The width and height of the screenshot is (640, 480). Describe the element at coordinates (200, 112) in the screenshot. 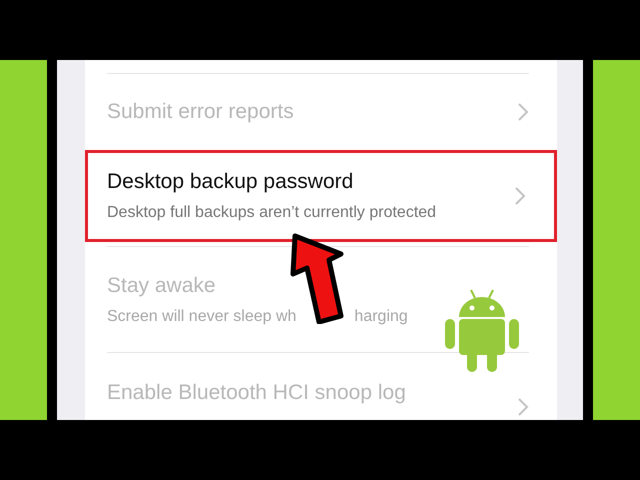

I see `setting-title: Submit error reports` at that location.